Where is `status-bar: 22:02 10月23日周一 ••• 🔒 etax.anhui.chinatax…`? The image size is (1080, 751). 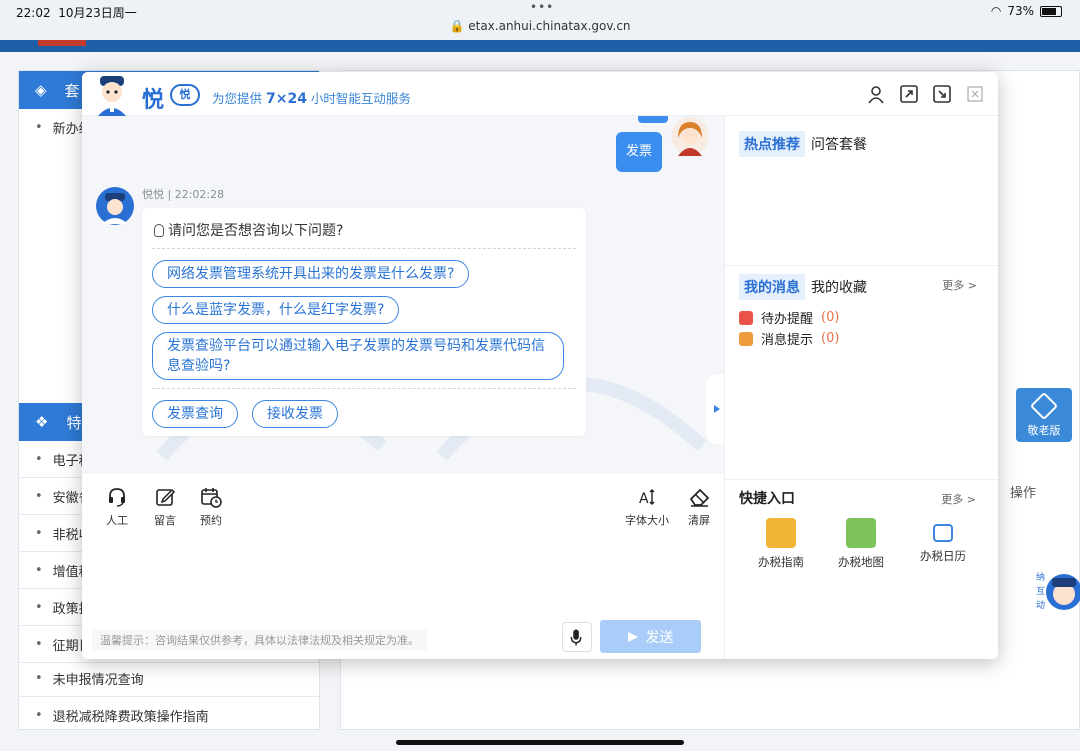 status-bar: 22:02 10月23日周一 ••• 🔒 etax.anhui.chinatax… is located at coordinates (540, 20).